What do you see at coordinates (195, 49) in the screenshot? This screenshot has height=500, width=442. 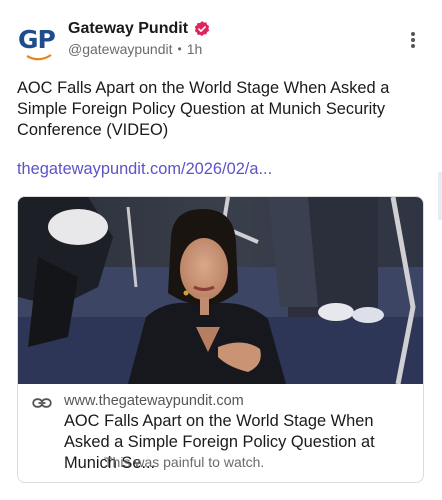 I see `post-timestamp: 1h` at bounding box center [195, 49].